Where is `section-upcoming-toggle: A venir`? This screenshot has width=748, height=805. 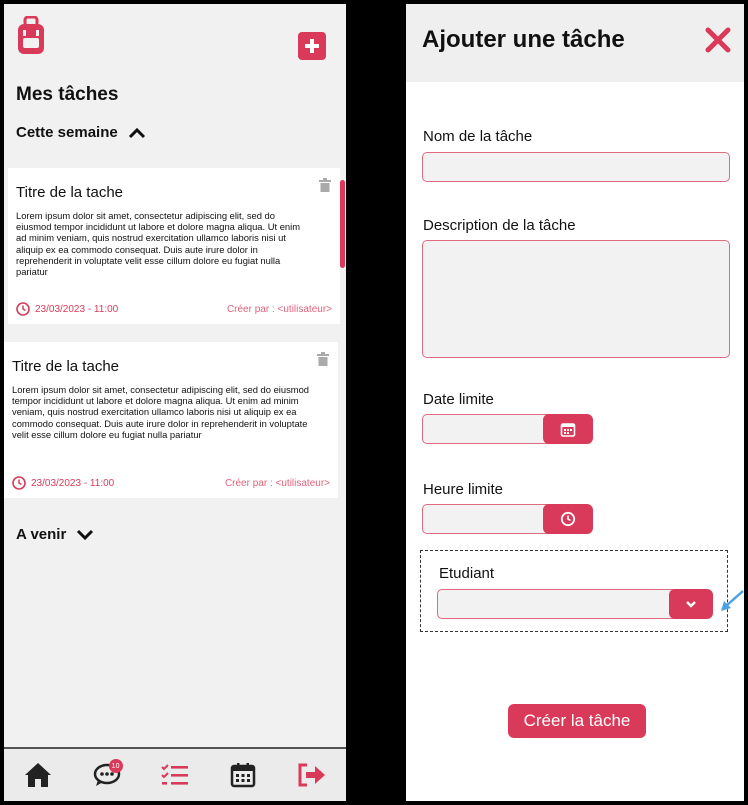
section-upcoming-toggle: A venir is located at coordinates (55, 534).